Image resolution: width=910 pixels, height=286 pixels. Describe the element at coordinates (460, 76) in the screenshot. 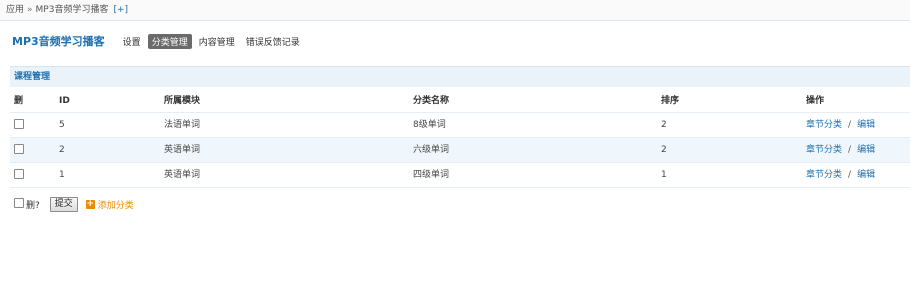

I see `section-title: 课程管理` at that location.